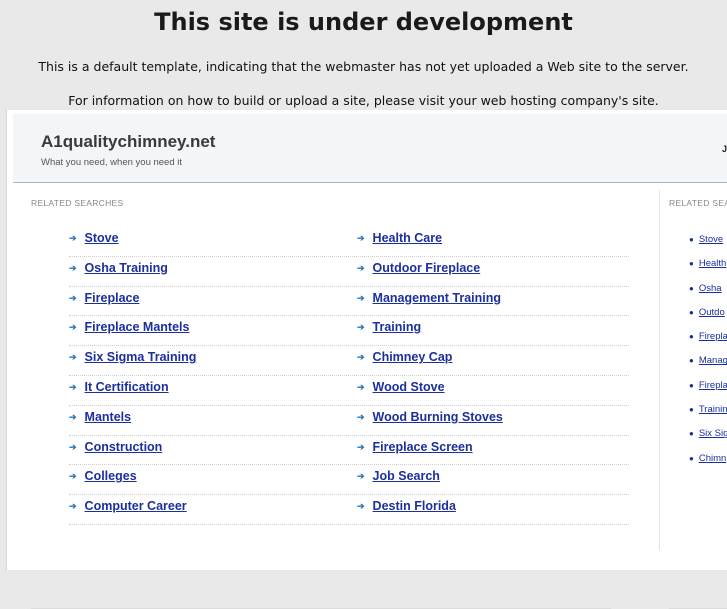 Image resolution: width=727 pixels, height=609 pixels. What do you see at coordinates (126, 268) in the screenshot?
I see `related-link-text: Osha Training` at bounding box center [126, 268].